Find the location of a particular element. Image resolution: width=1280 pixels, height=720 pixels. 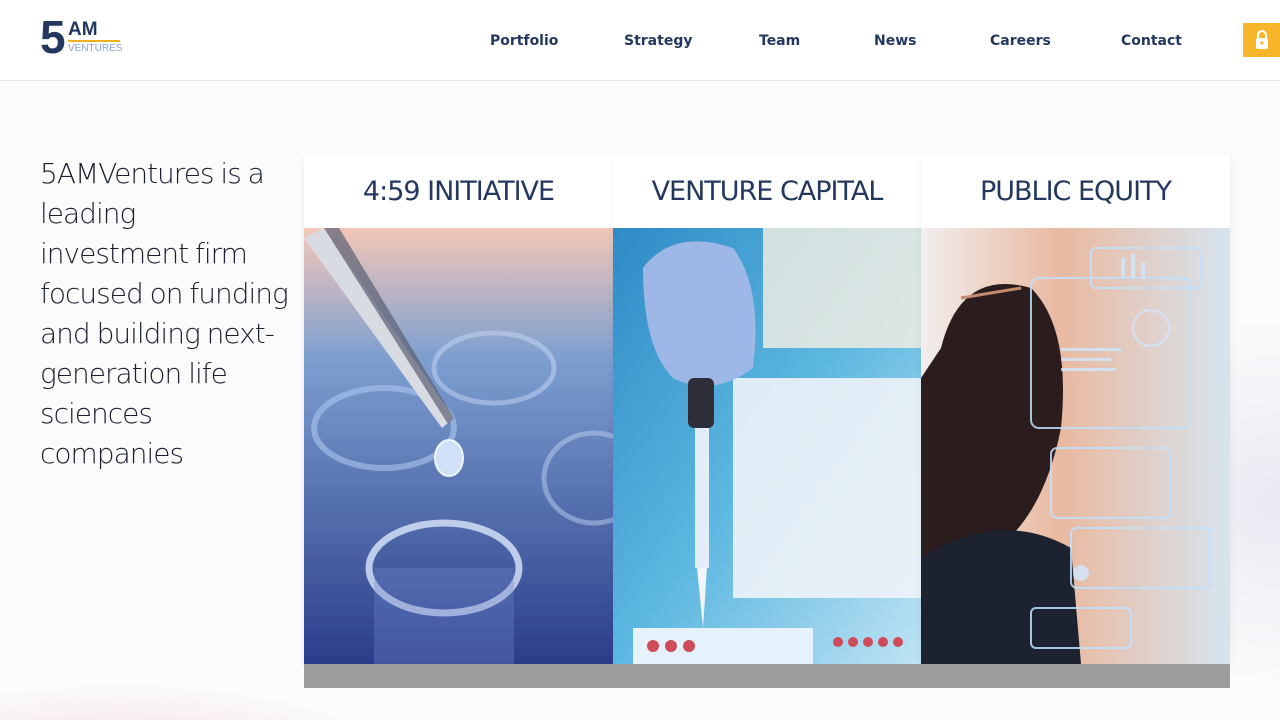

lock-icon is located at coordinates (1261, 39).